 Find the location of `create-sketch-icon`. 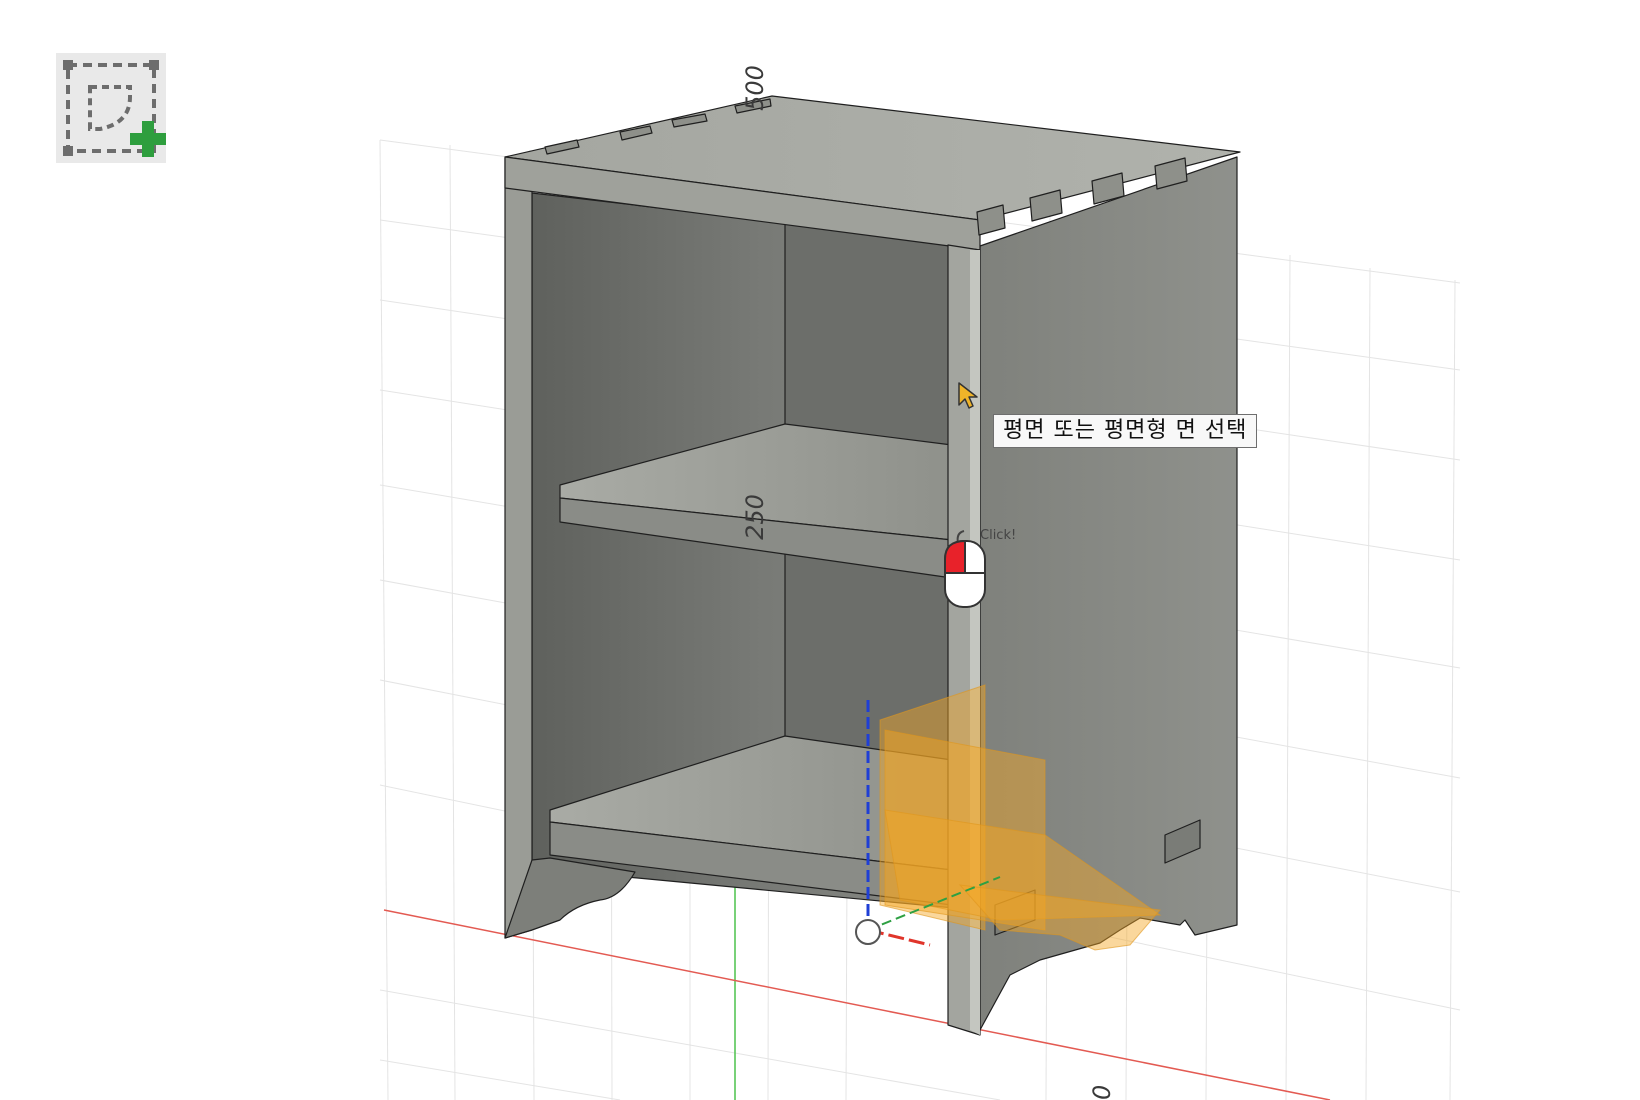

create-sketch-icon is located at coordinates (111, 108).